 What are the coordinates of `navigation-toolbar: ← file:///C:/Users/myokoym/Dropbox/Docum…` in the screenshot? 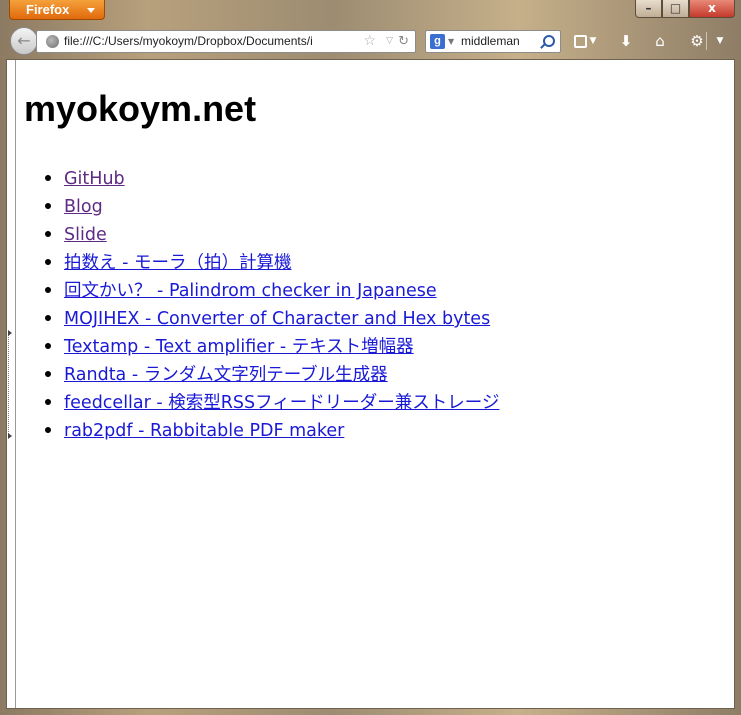 It's located at (372, 41).